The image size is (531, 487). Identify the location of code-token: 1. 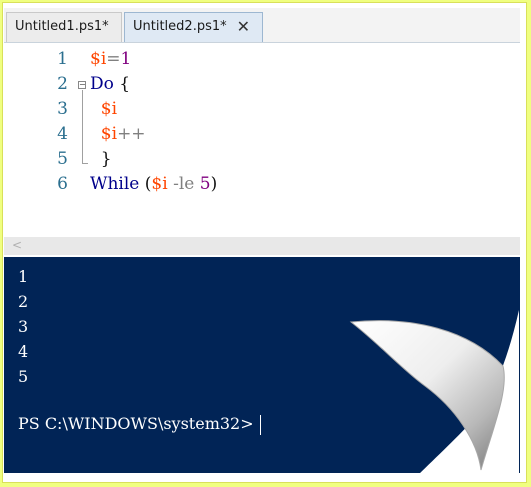
(126, 59).